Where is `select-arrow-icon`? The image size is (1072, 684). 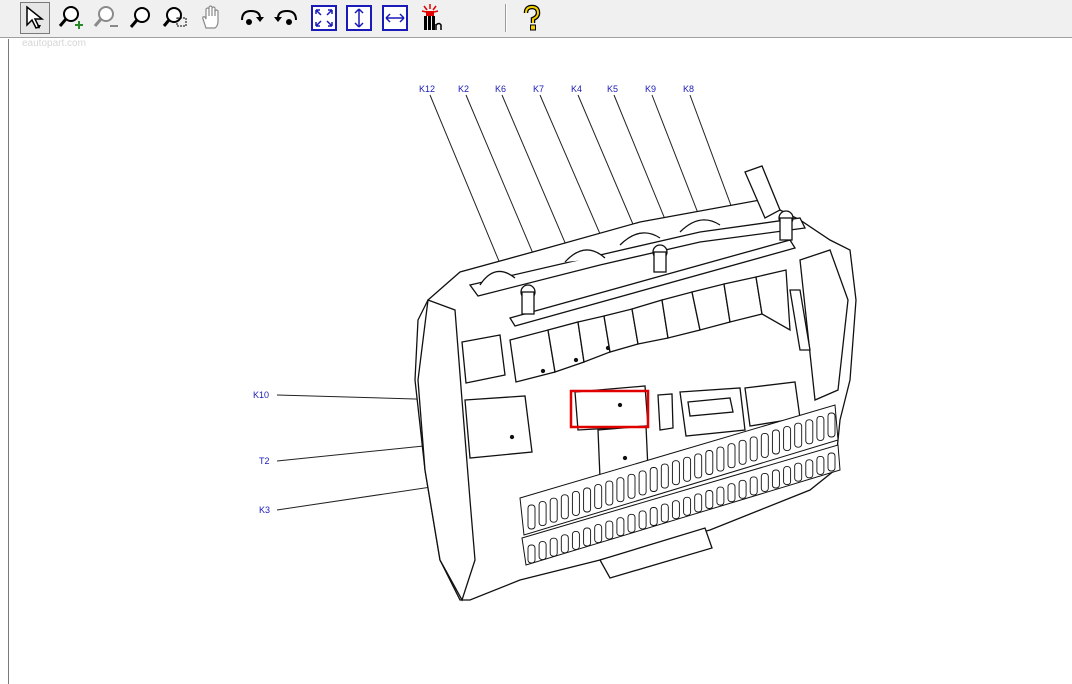 select-arrow-icon is located at coordinates (35, 17).